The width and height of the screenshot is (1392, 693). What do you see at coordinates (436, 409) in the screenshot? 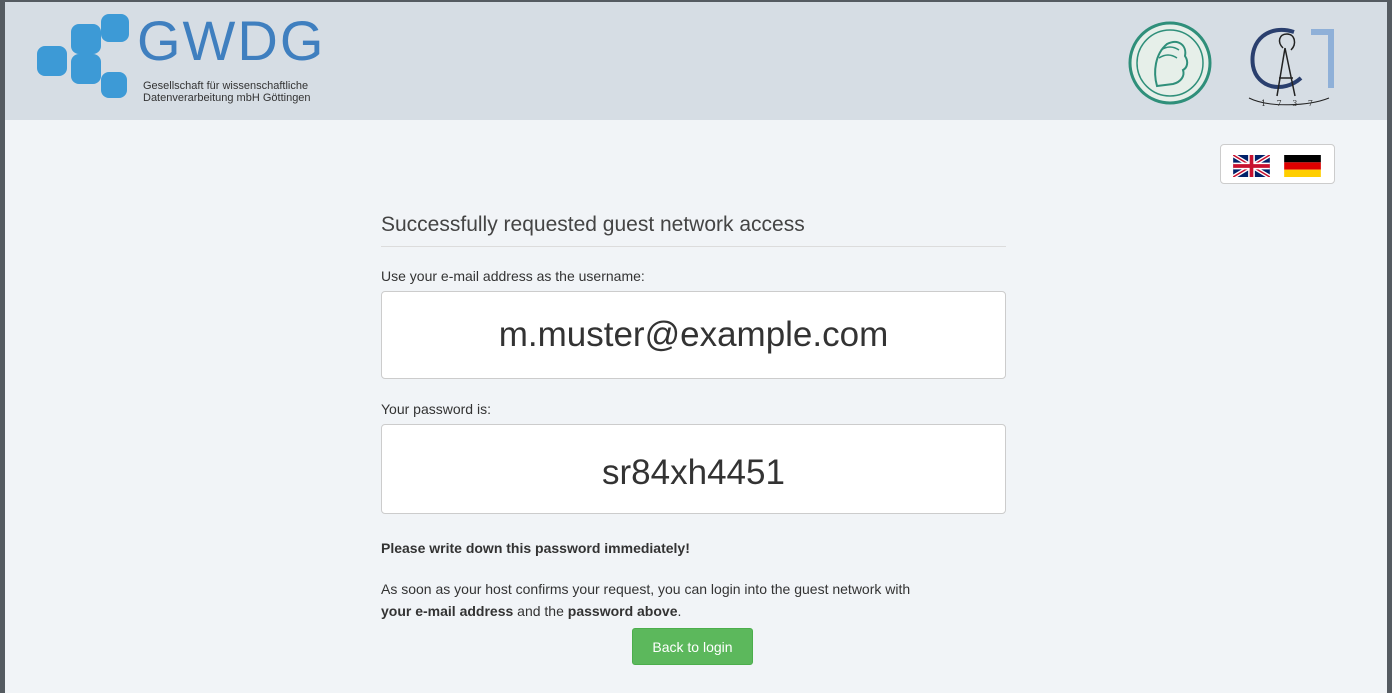
I see `password-label: Your password is:` at bounding box center [436, 409].